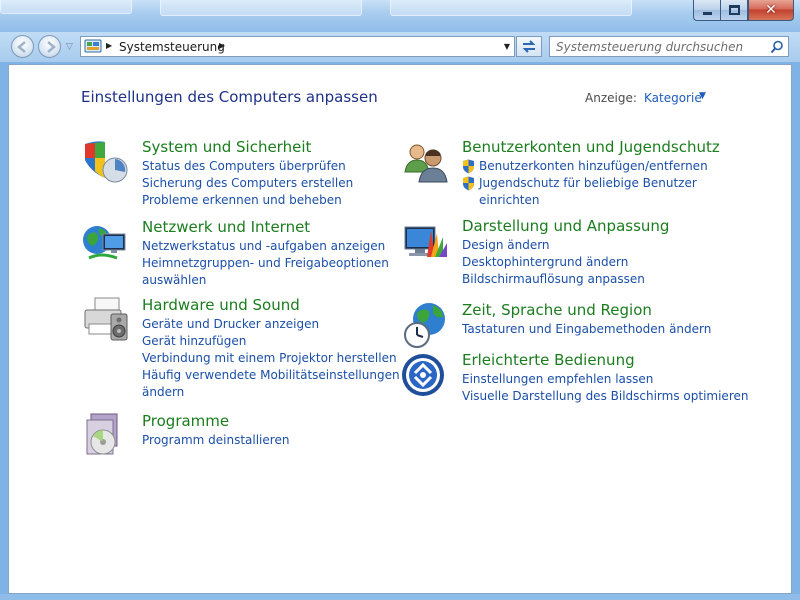 The height and width of the screenshot is (600, 800). What do you see at coordinates (271, 324) in the screenshot?
I see `category-link: Geräte und Drucker anzeigen` at bounding box center [271, 324].